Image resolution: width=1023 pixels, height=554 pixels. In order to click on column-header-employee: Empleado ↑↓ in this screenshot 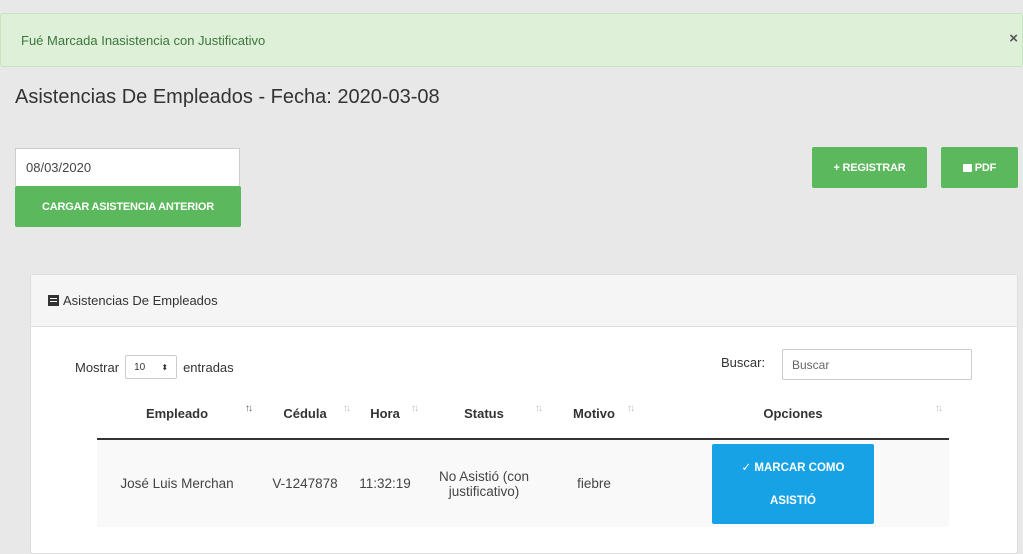, I will do `click(177, 414)`.